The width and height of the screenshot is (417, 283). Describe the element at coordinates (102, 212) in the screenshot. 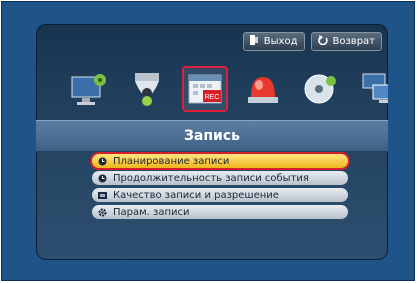

I see `gear-icon` at that location.